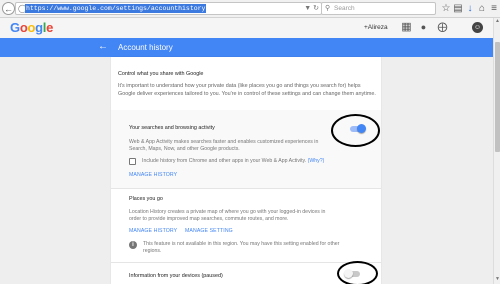 This screenshot has width=500, height=284. What do you see at coordinates (103, 47) in the screenshot?
I see `back-arrow-icon: ←` at bounding box center [103, 47].